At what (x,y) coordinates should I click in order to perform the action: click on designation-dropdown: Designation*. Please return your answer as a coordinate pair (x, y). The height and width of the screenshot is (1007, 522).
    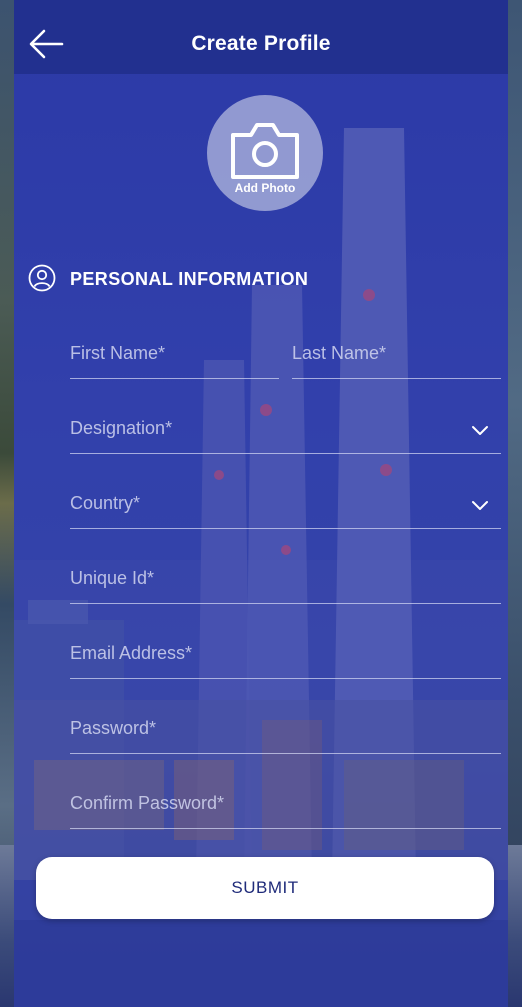
    Looking at the image, I should click on (285, 432).